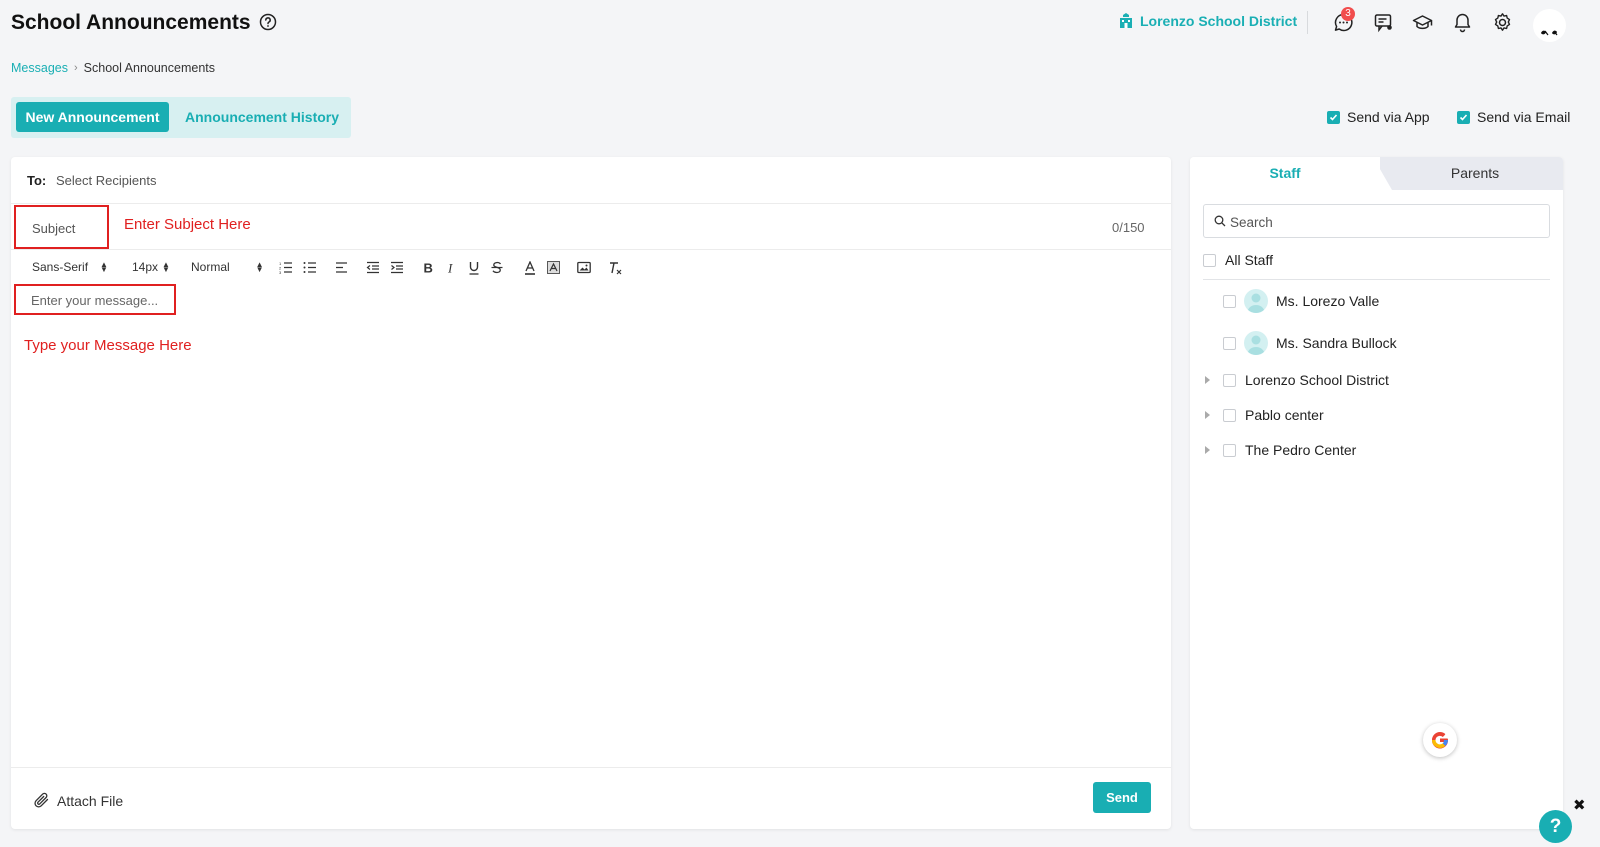 The image size is (1600, 847). I want to click on search-icon, so click(1220, 221).